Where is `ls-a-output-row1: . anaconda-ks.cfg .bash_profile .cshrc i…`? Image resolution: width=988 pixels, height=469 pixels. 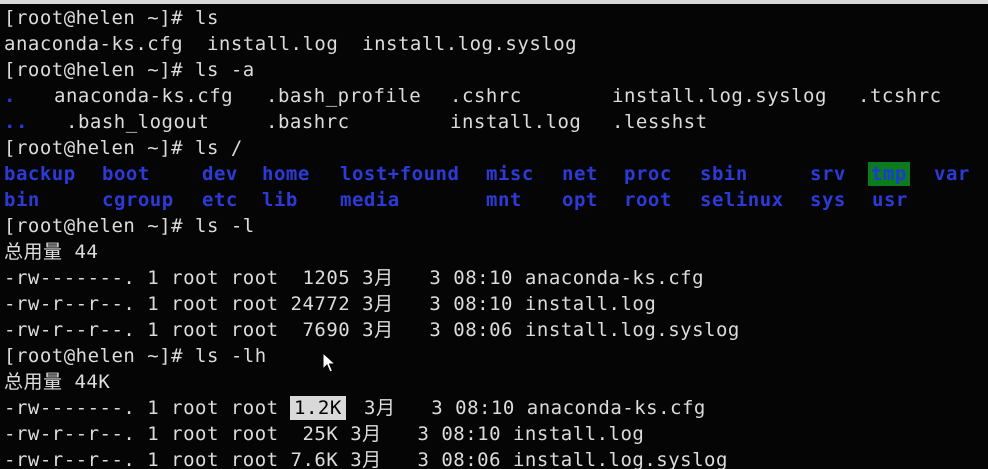
ls-a-output-row1: . anaconda-ks.cfg .bash_profile .cshrc i… is located at coordinates (494, 96).